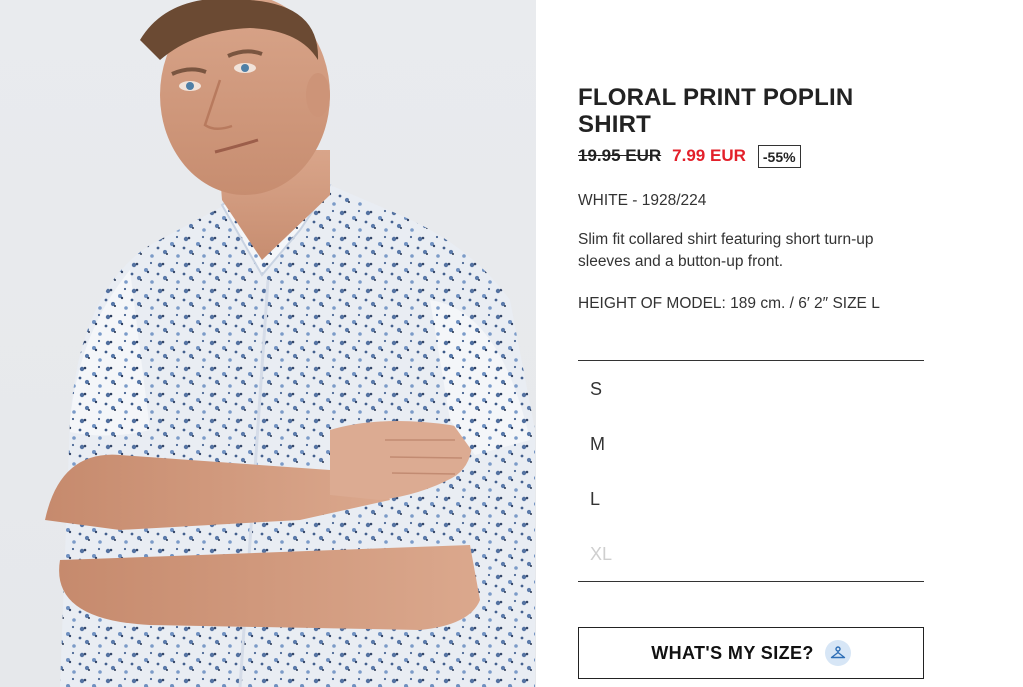 The width and height of the screenshot is (1023, 687). What do you see at coordinates (596, 389) in the screenshot?
I see `size-option-s: S` at bounding box center [596, 389].